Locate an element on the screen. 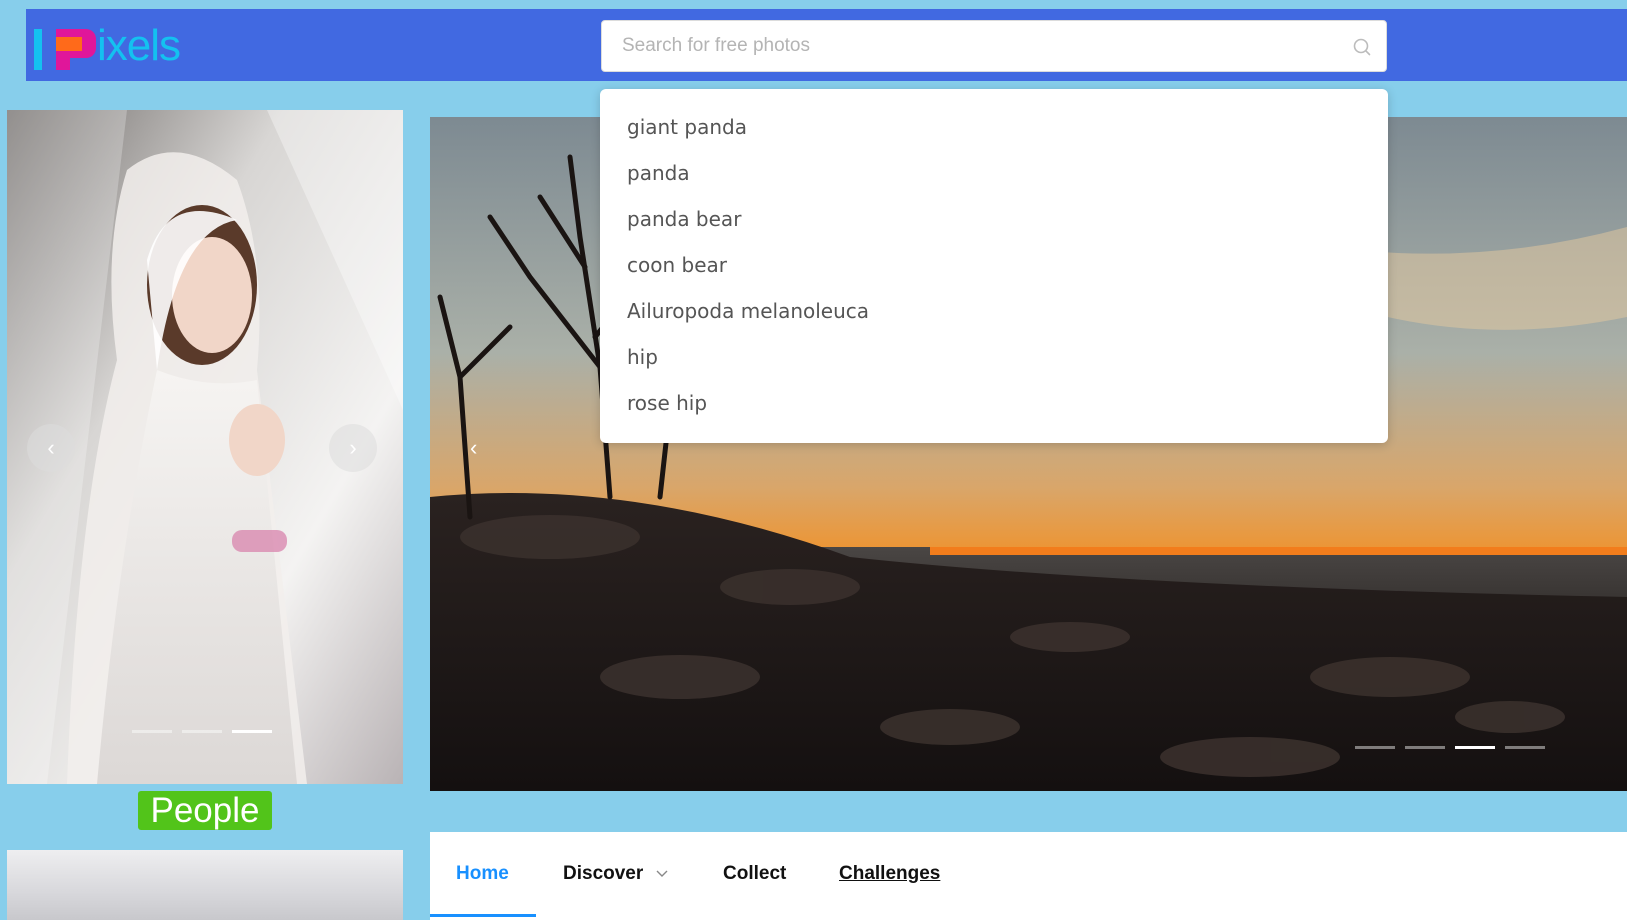 This screenshot has width=1627, height=920. carousel-dots is located at coordinates (202, 731).